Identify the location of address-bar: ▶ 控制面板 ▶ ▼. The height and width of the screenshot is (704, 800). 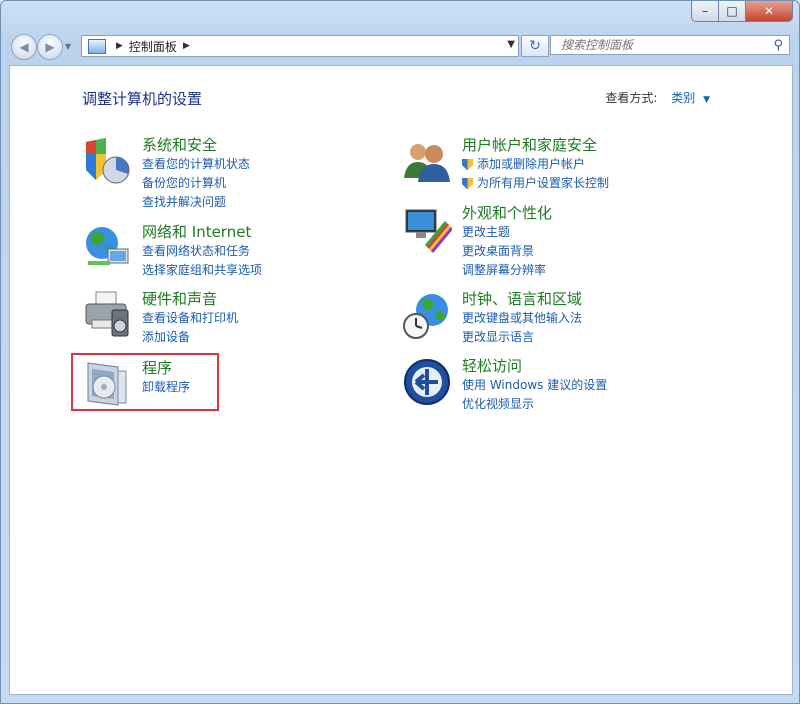
(300, 46).